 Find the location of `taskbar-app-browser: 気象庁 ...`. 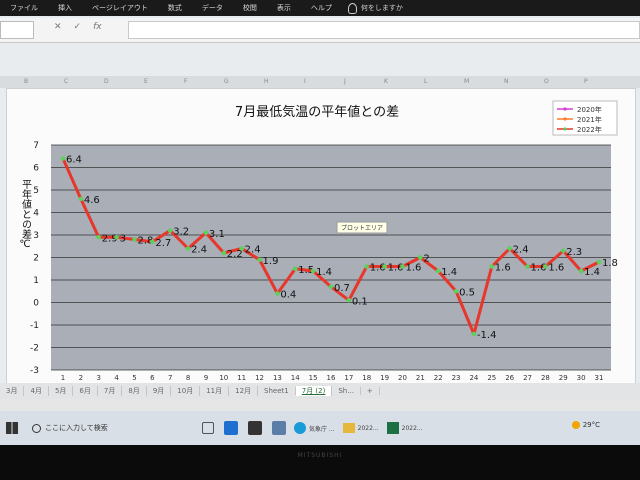

taskbar-app-browser: 気象庁 ... is located at coordinates (314, 428).